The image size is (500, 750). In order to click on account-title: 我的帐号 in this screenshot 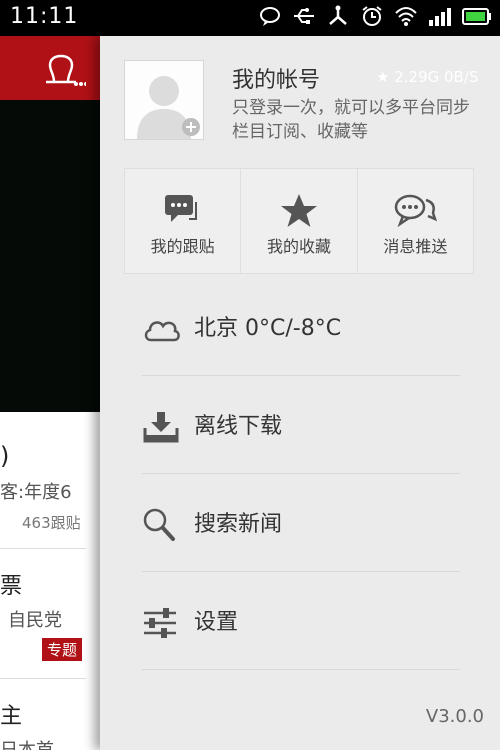, I will do `click(276, 78)`.